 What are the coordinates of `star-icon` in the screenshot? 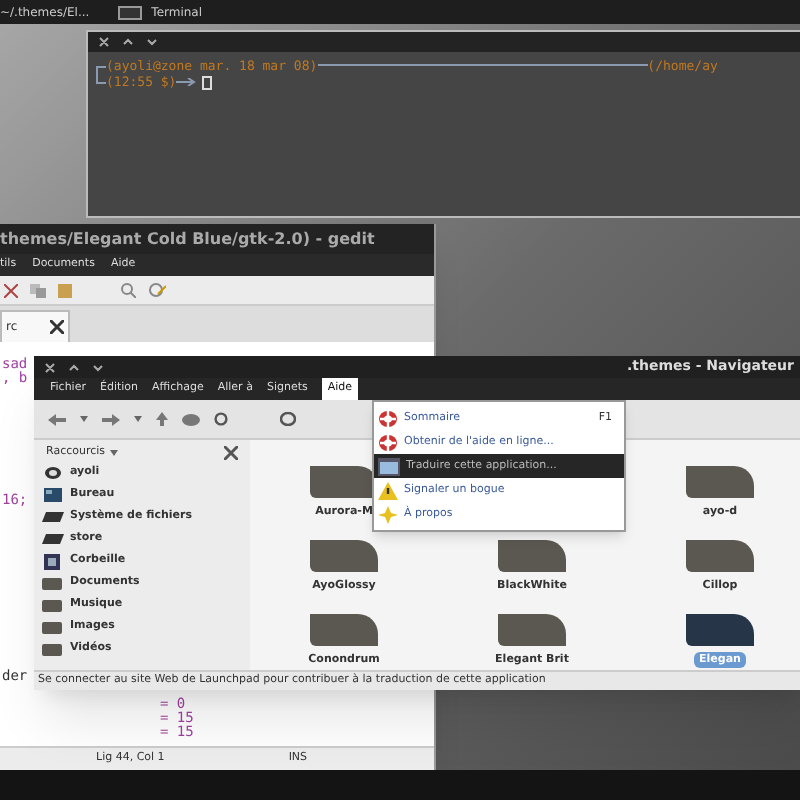 It's located at (388, 514).